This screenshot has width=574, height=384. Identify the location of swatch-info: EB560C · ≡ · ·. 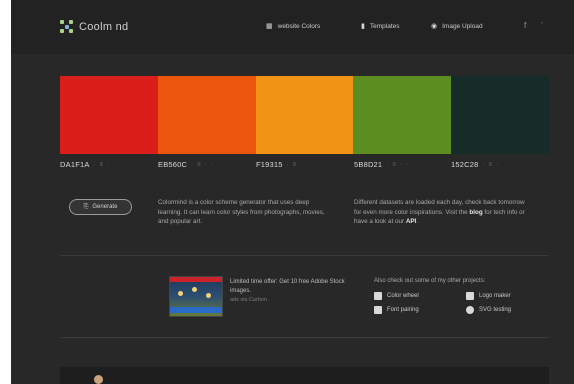
(185, 164).